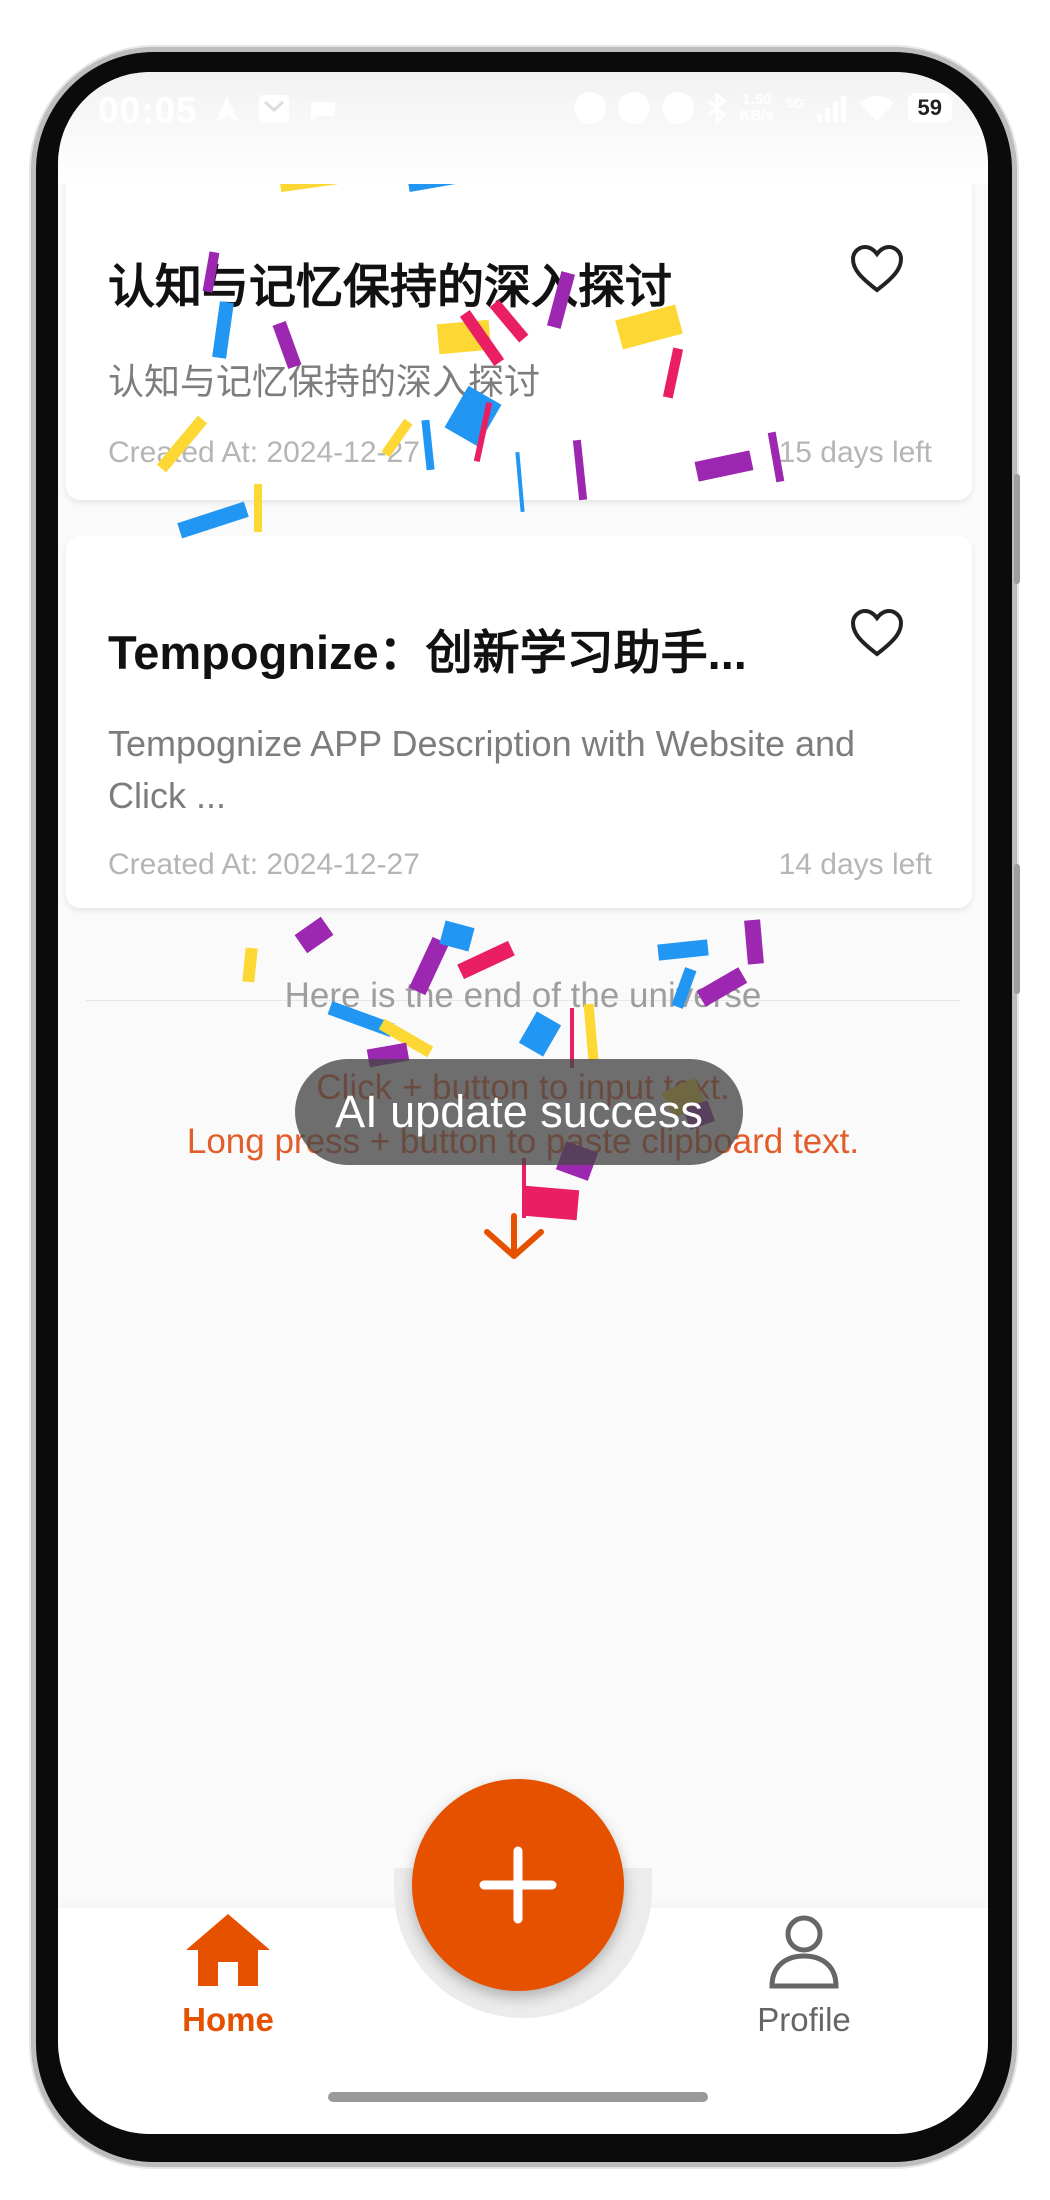 Image resolution: width=1050 pixels, height=2200 pixels. I want to click on toast-message: AI update success, so click(519, 1112).